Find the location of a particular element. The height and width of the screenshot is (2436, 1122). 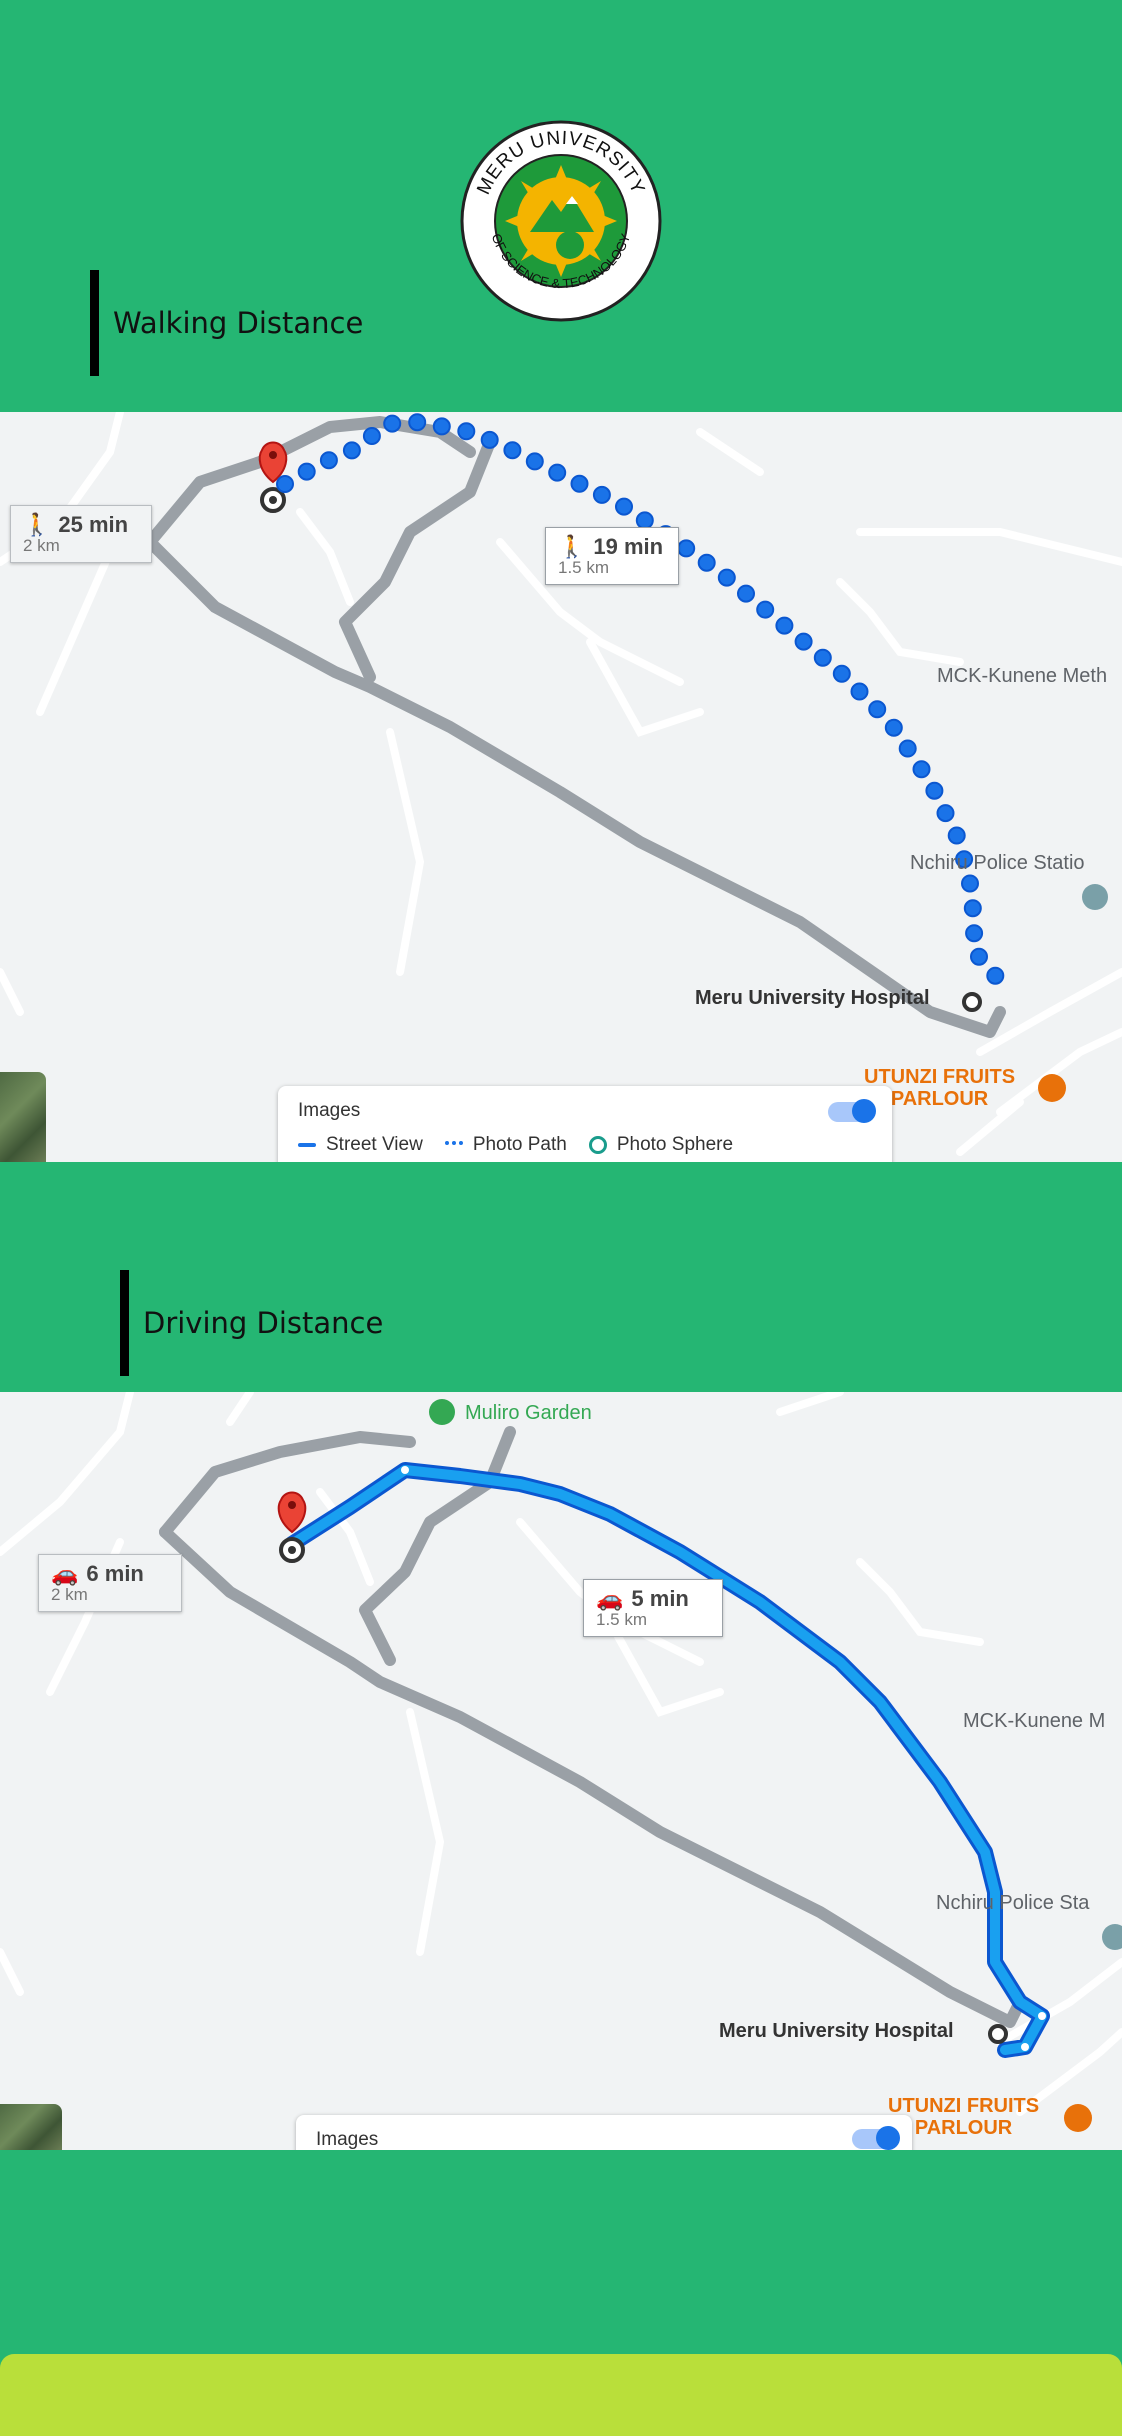

photo-sphere-icon is located at coordinates (597, 1145).